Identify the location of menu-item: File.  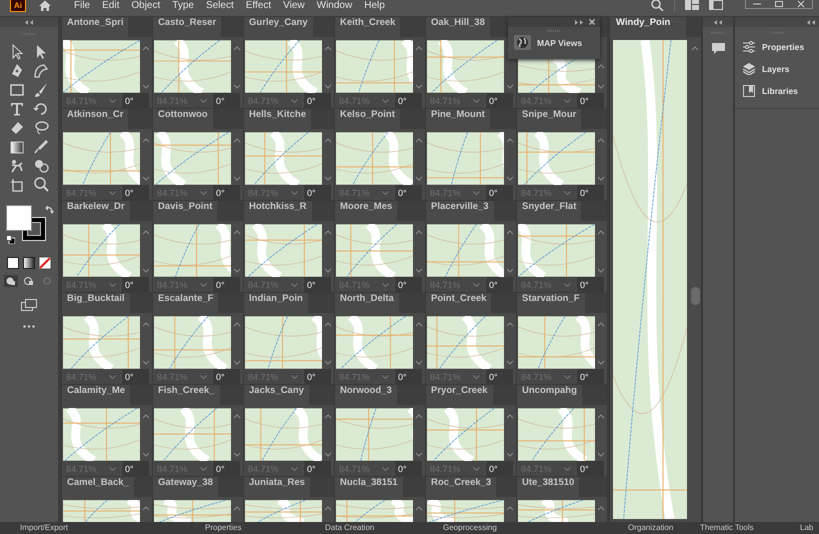
(82, 5).